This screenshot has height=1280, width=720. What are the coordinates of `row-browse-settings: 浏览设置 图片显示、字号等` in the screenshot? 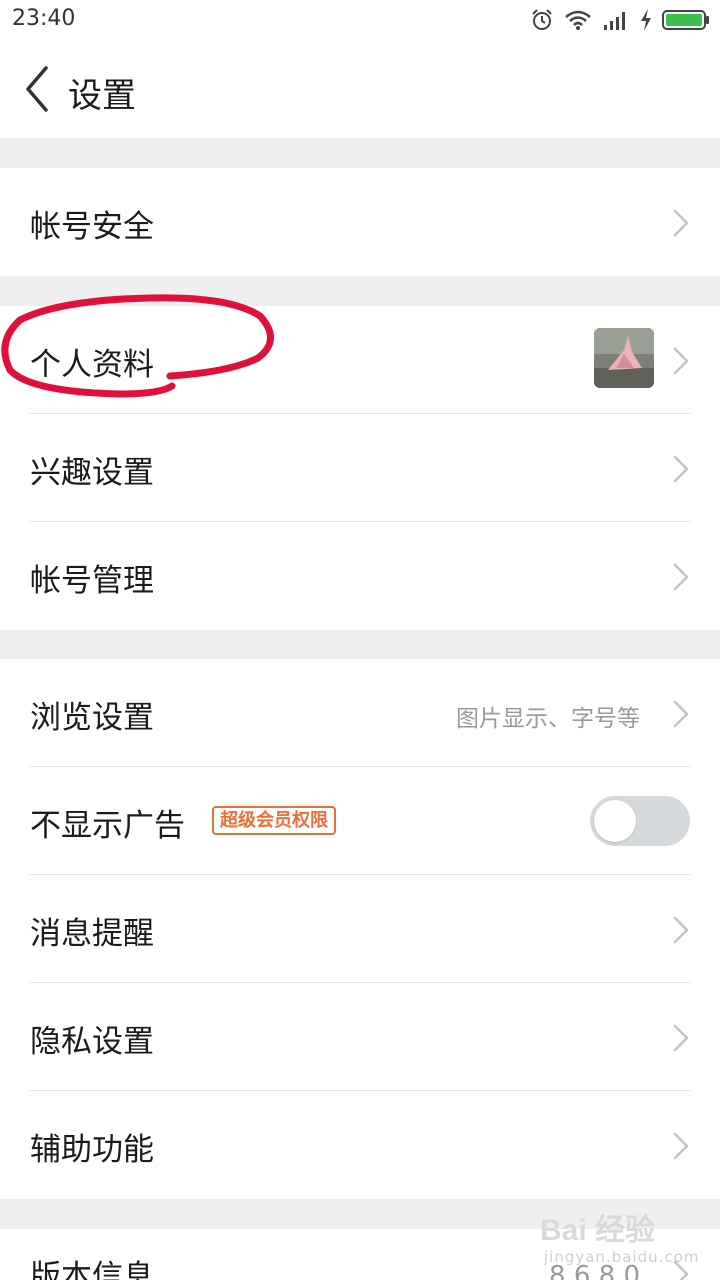 It's located at (360, 713).